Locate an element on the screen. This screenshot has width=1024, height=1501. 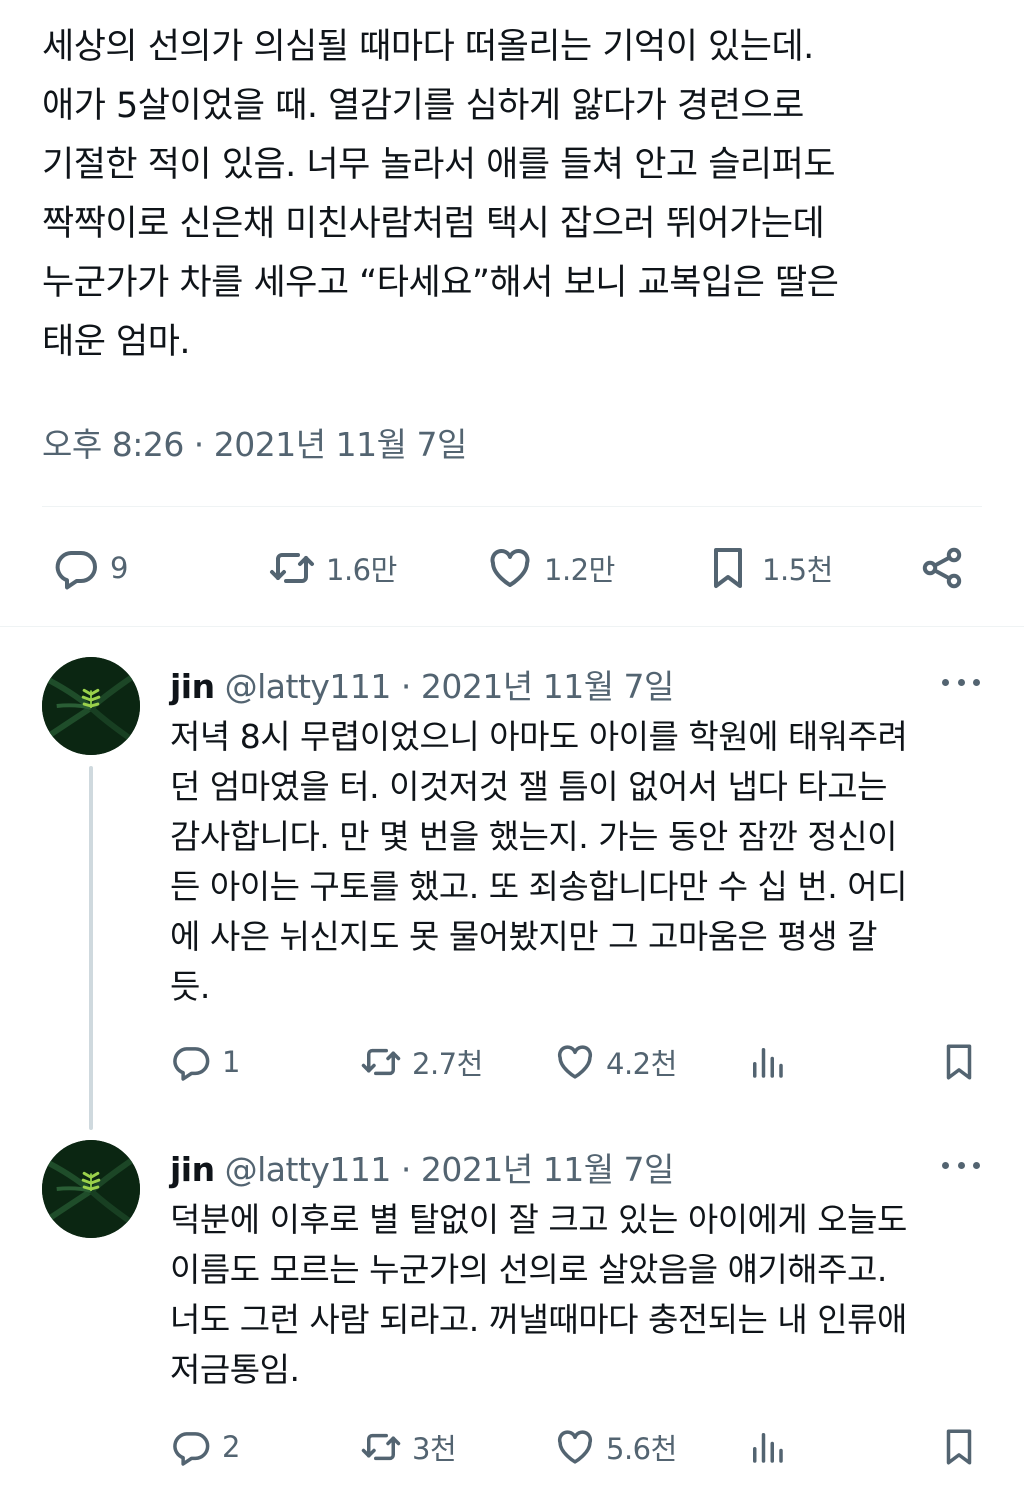
like-count: 5.6천 is located at coordinates (641, 1449).